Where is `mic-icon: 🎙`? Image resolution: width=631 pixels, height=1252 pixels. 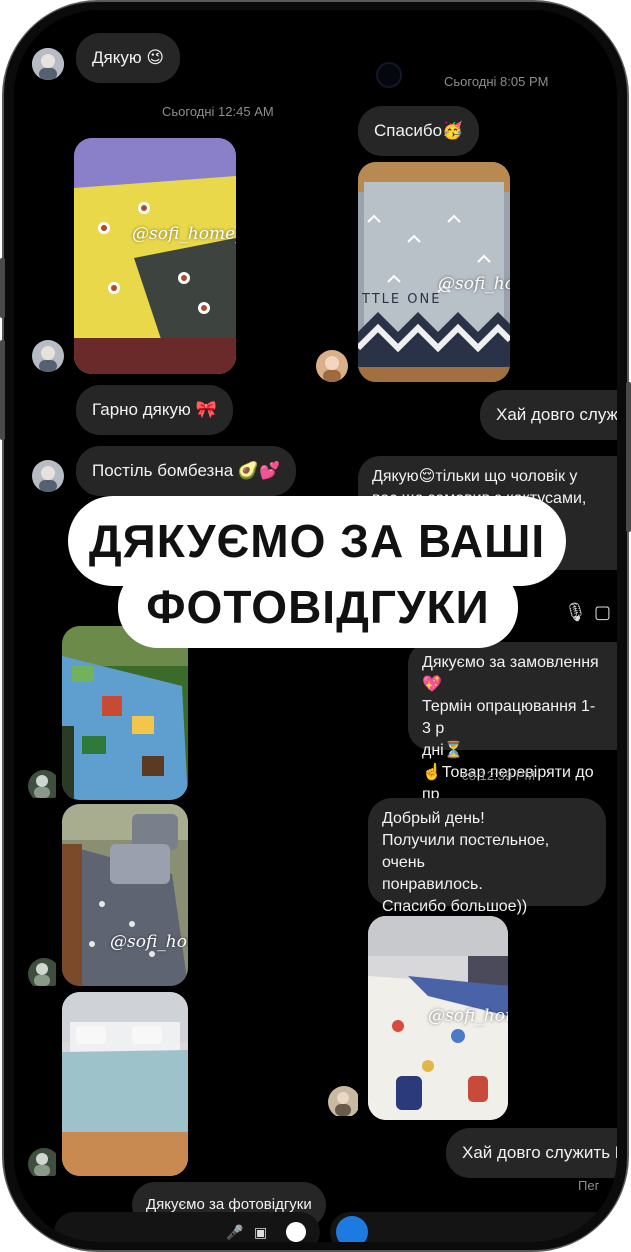 mic-icon: 🎙 is located at coordinates (575, 612).